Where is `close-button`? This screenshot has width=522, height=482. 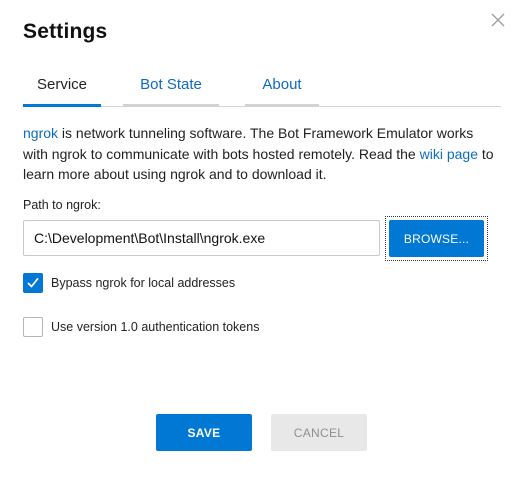
close-button is located at coordinates (498, 20).